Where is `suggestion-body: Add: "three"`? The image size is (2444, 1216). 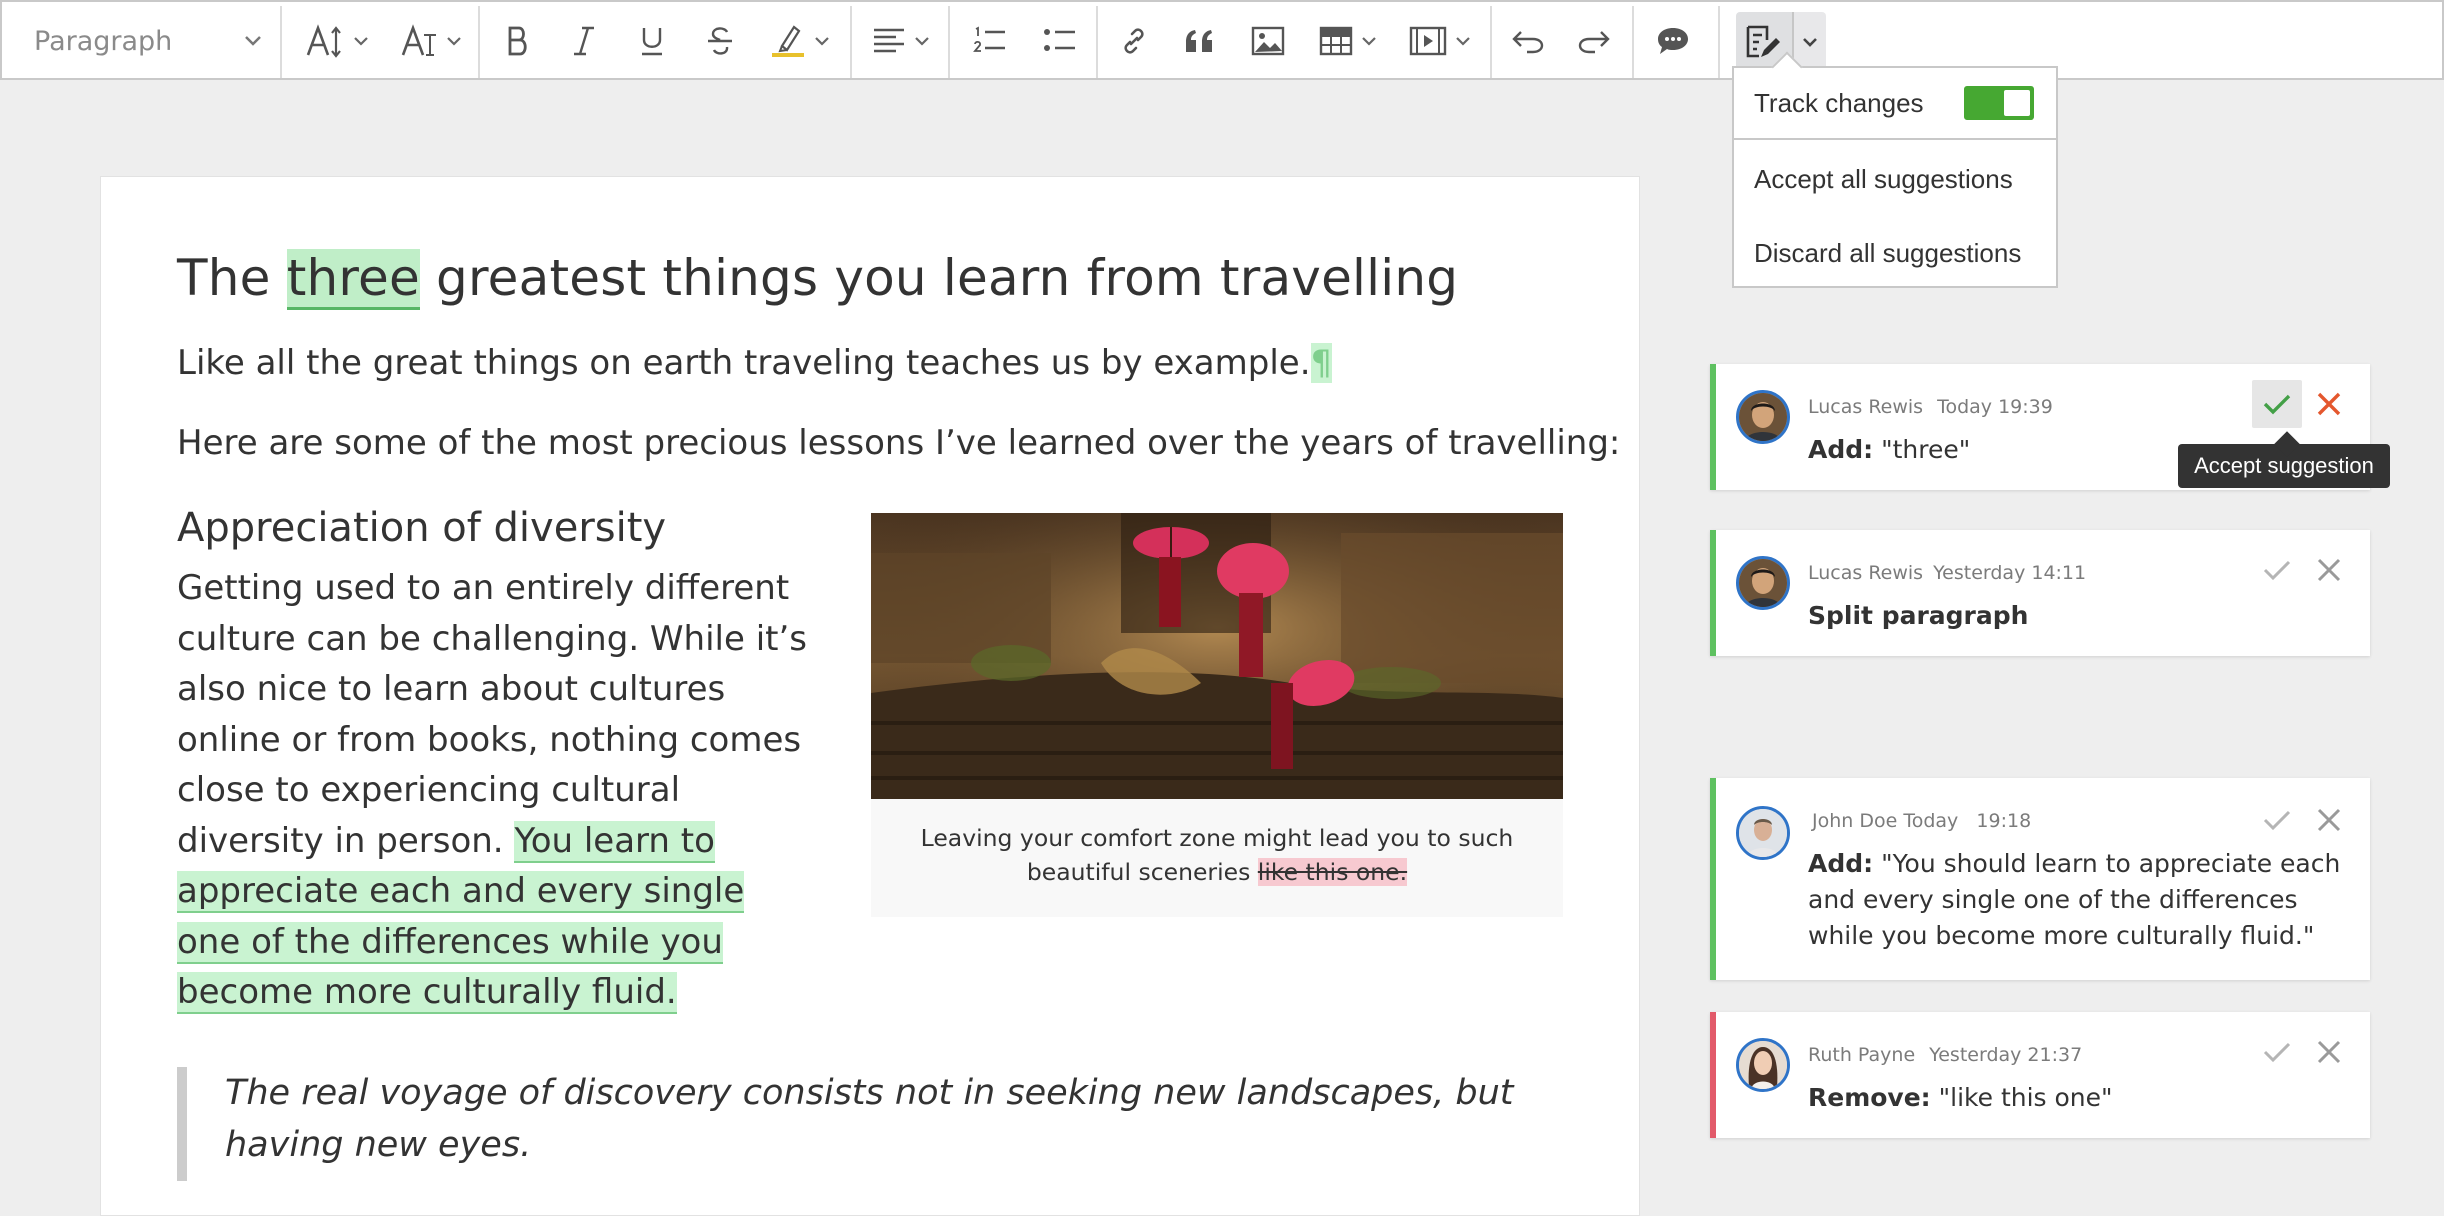
suggestion-body: Add: "three" is located at coordinates (1889, 450).